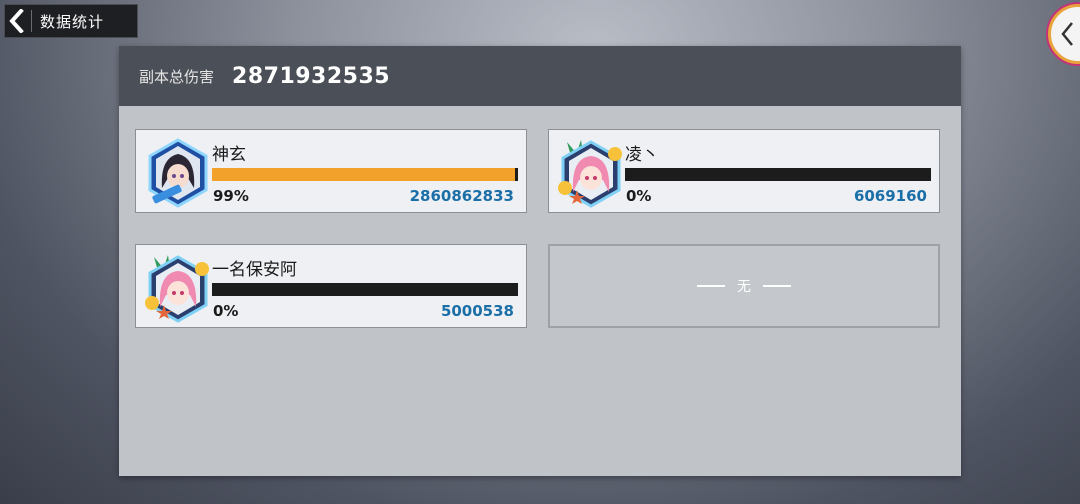 The width and height of the screenshot is (1080, 504). Describe the element at coordinates (231, 196) in the screenshot. I see `damage-percent: 99%` at that location.